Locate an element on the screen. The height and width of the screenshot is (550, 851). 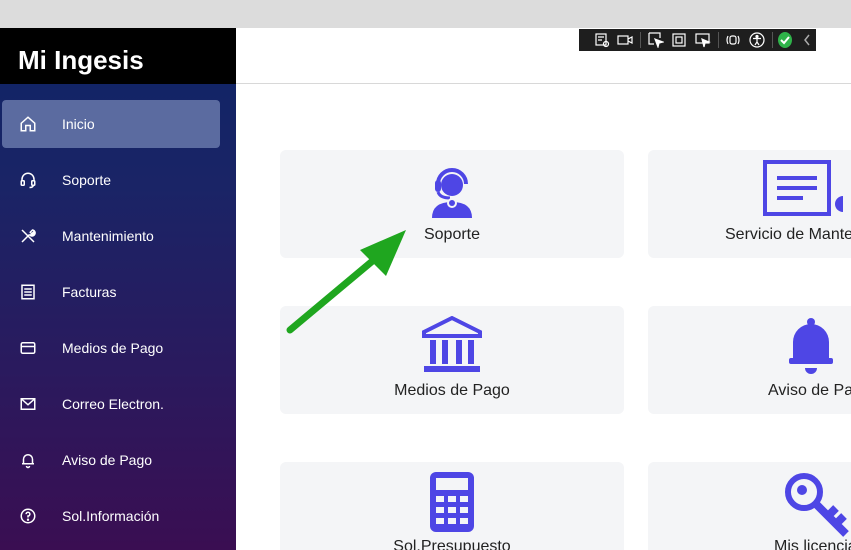
check-icon is located at coordinates (785, 40).